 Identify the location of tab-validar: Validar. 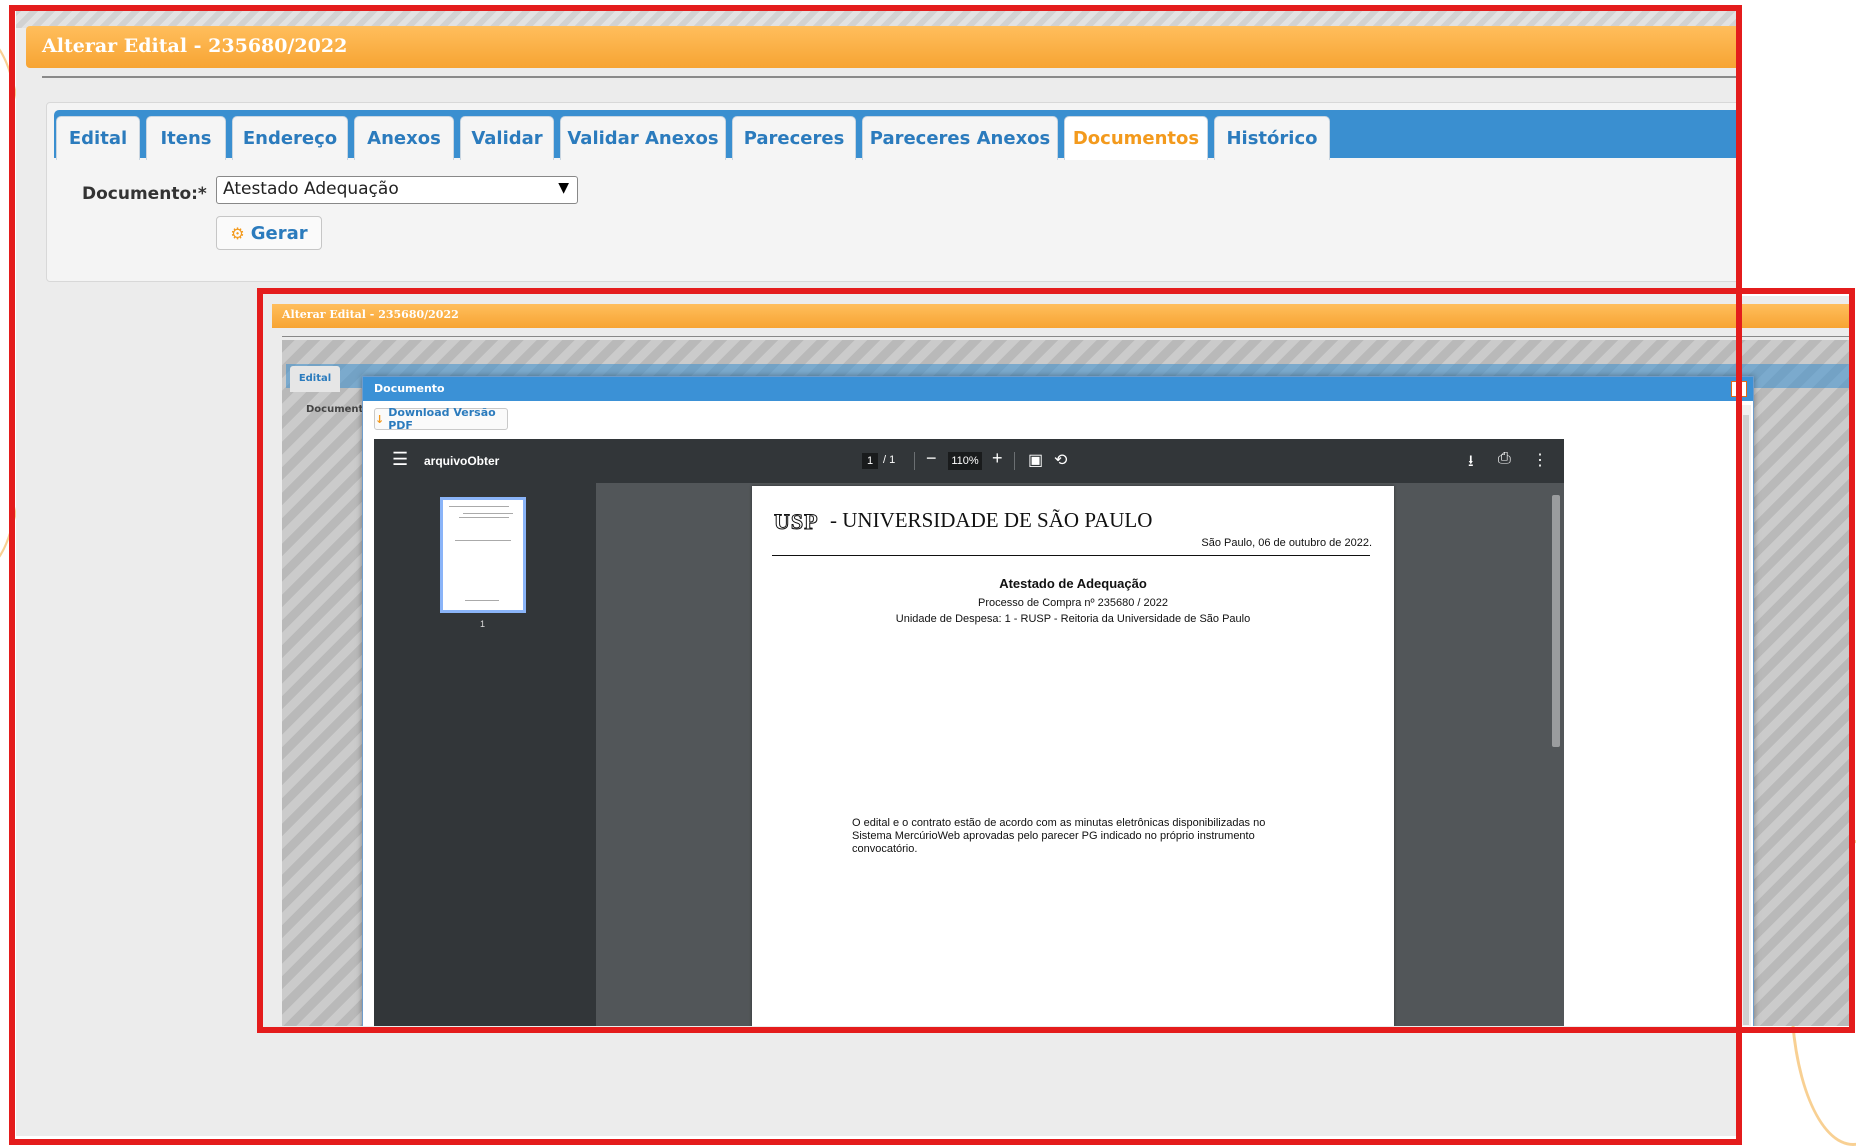
(507, 138).